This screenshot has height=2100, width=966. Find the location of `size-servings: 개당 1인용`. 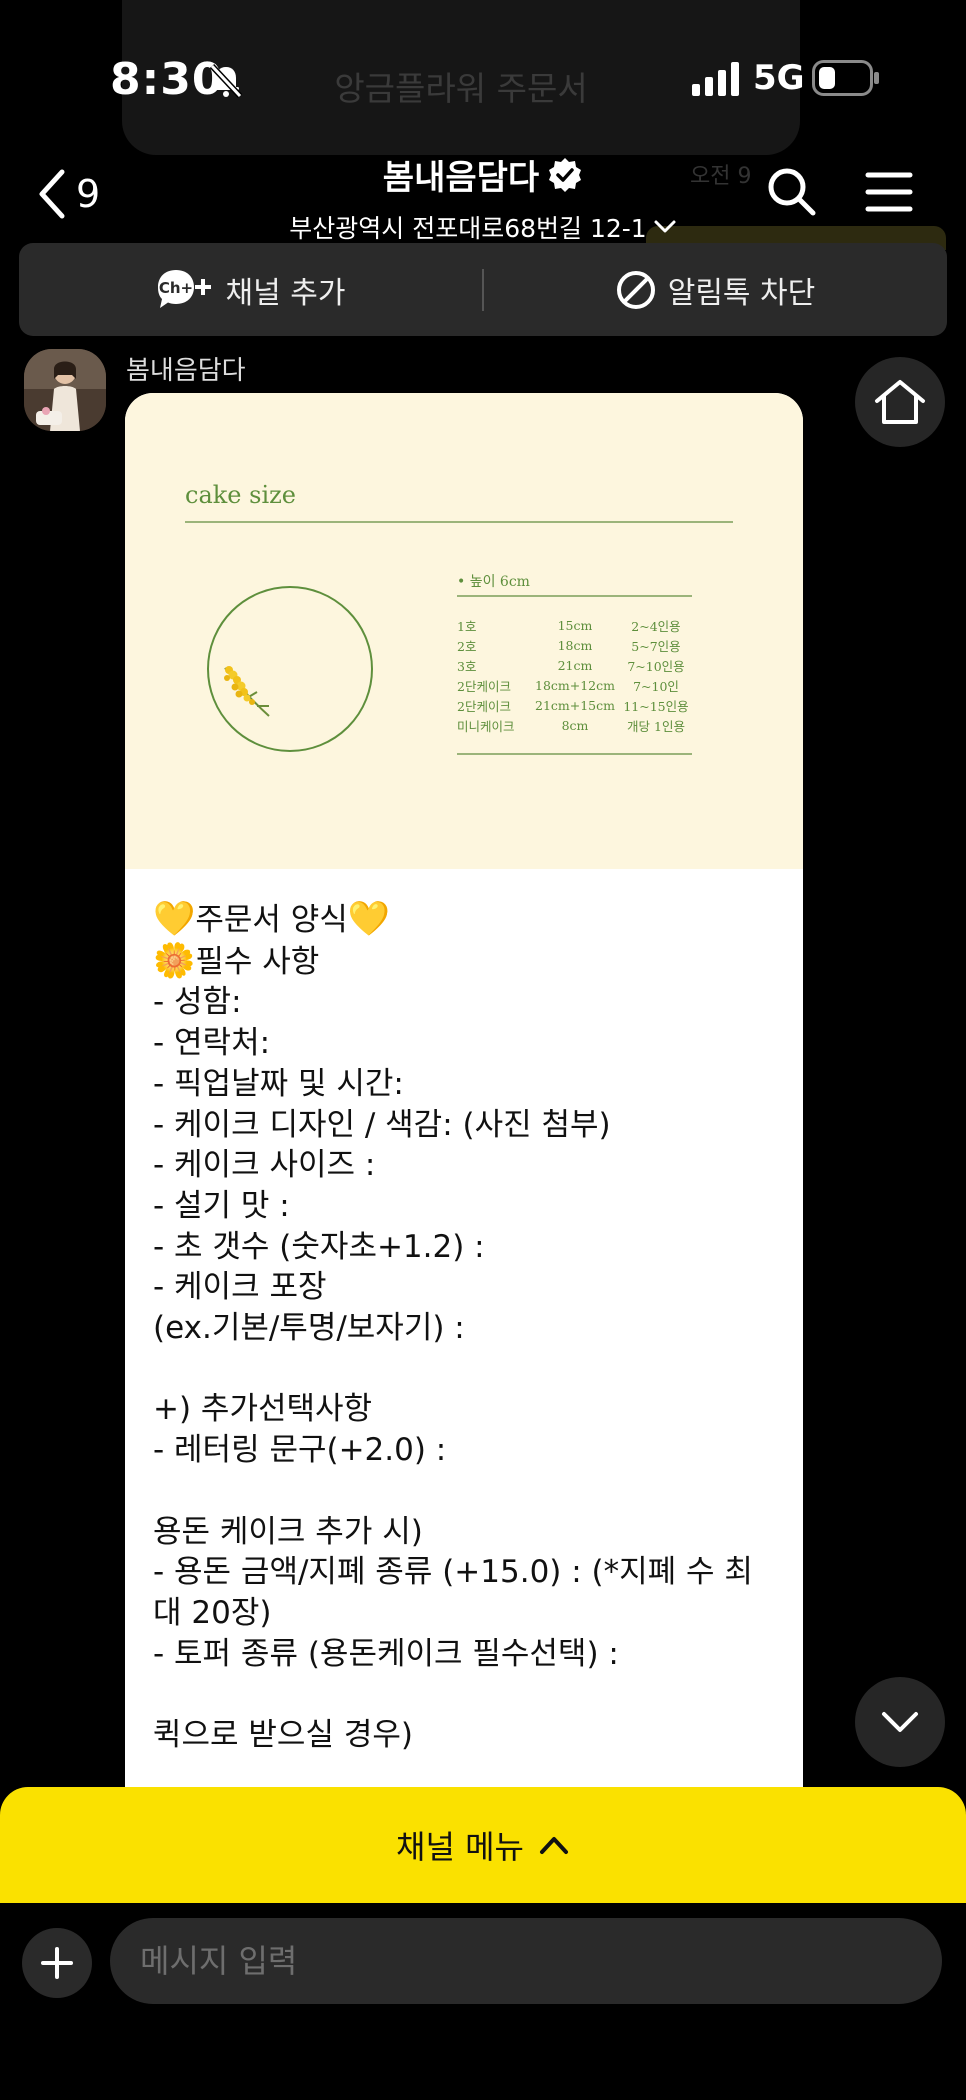

size-servings: 개당 1인용 is located at coordinates (656, 726).